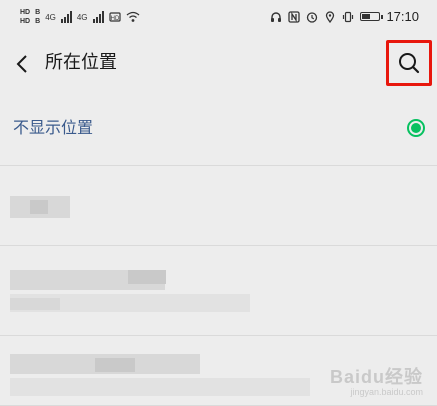 This screenshot has height=406, width=437. What do you see at coordinates (330, 16) in the screenshot?
I see `location-icon` at bounding box center [330, 16].